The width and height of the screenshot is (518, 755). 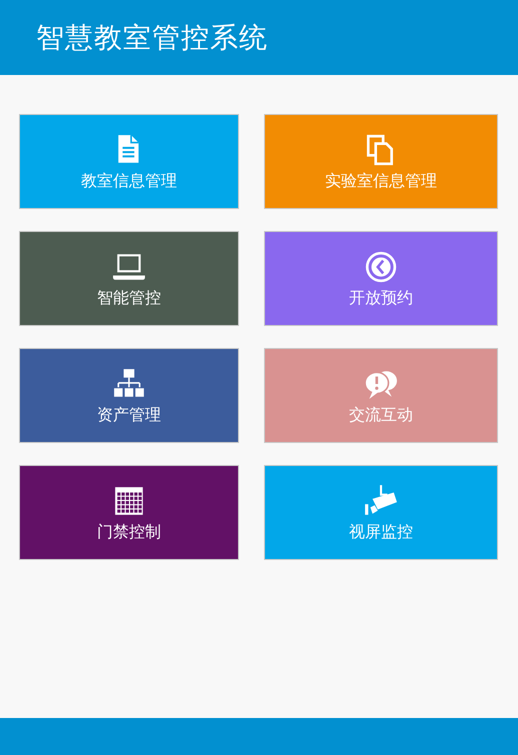 I want to click on clock-icon, so click(x=381, y=267).